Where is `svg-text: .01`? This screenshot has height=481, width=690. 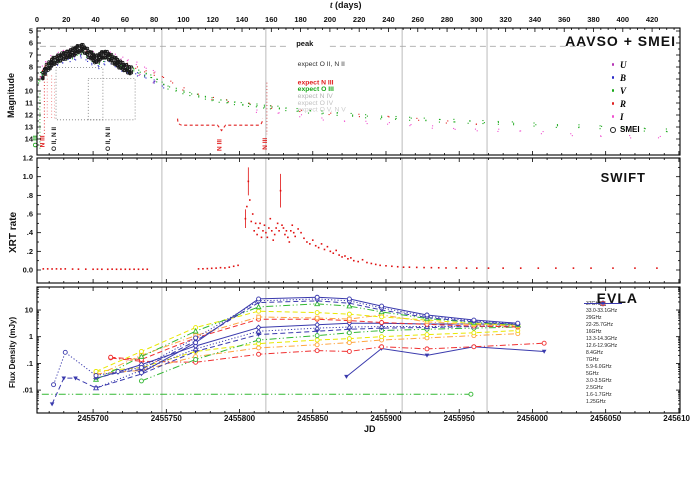 svg-text: .01 is located at coordinates (28, 390).